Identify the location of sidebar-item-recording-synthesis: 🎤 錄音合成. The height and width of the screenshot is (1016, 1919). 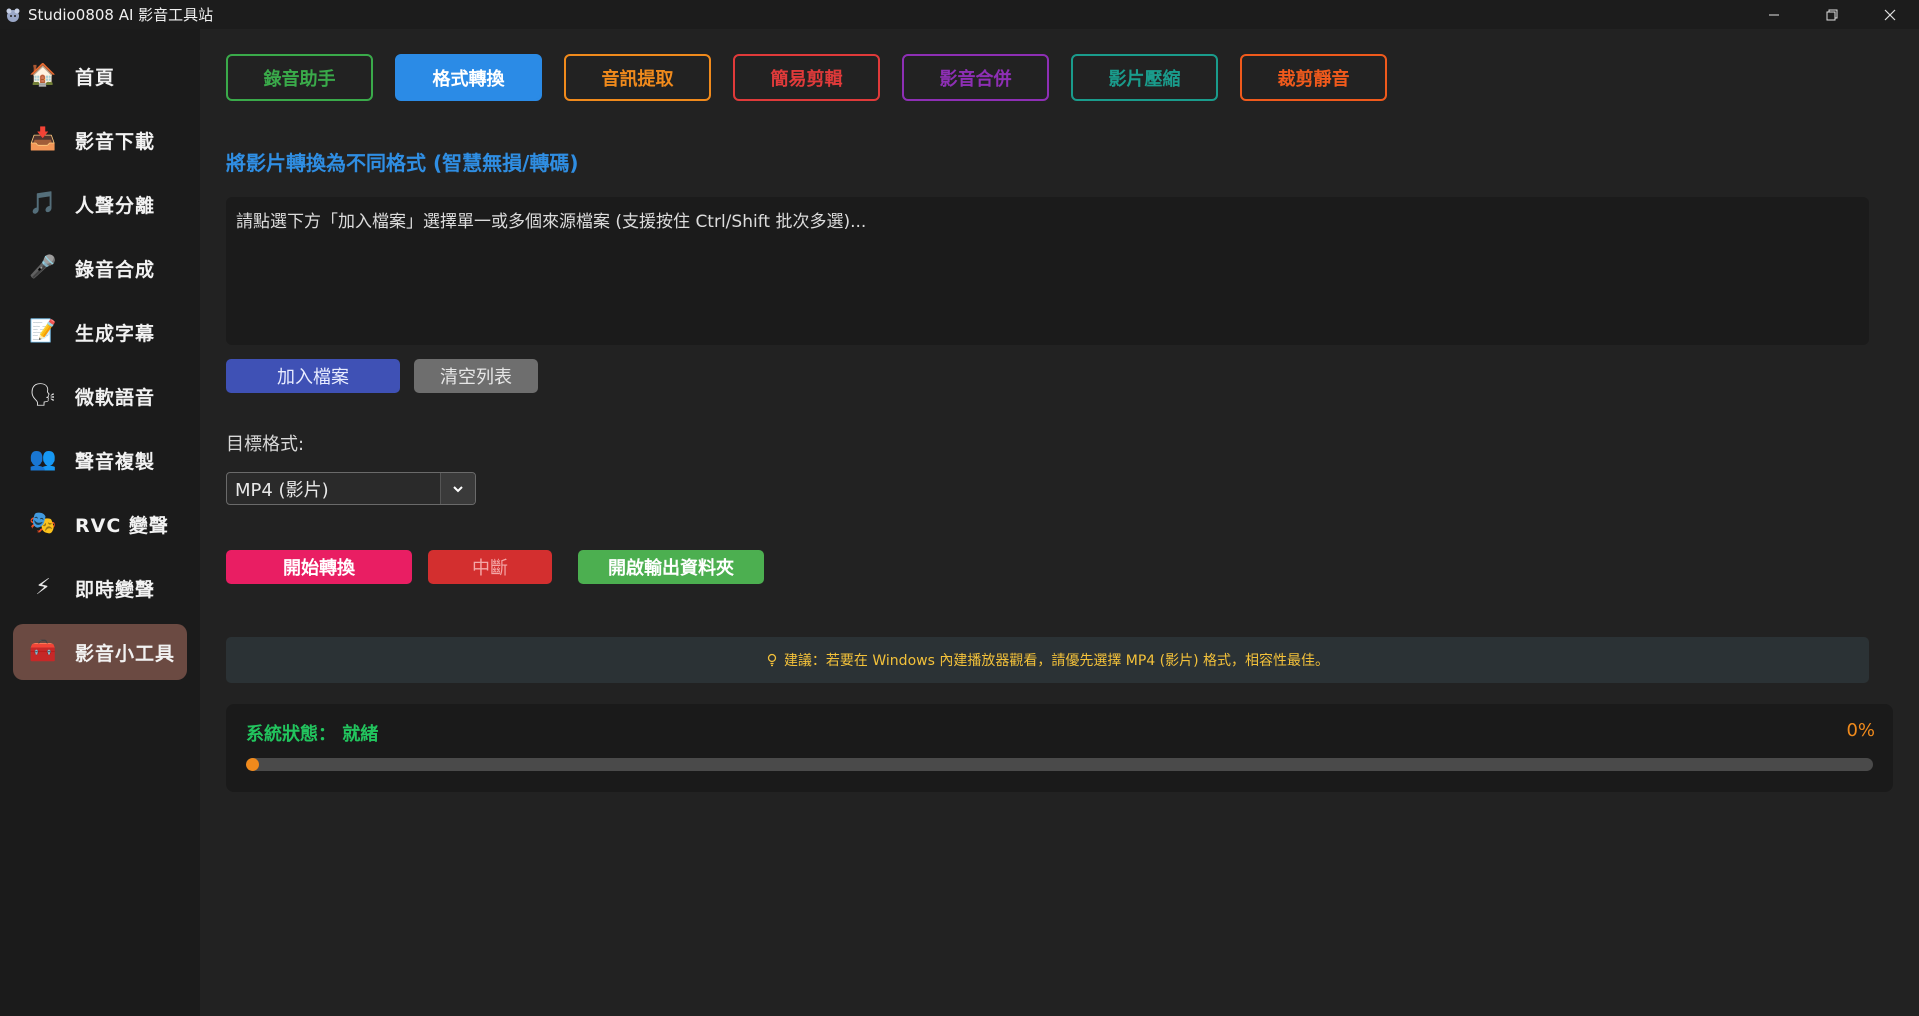
(100, 268).